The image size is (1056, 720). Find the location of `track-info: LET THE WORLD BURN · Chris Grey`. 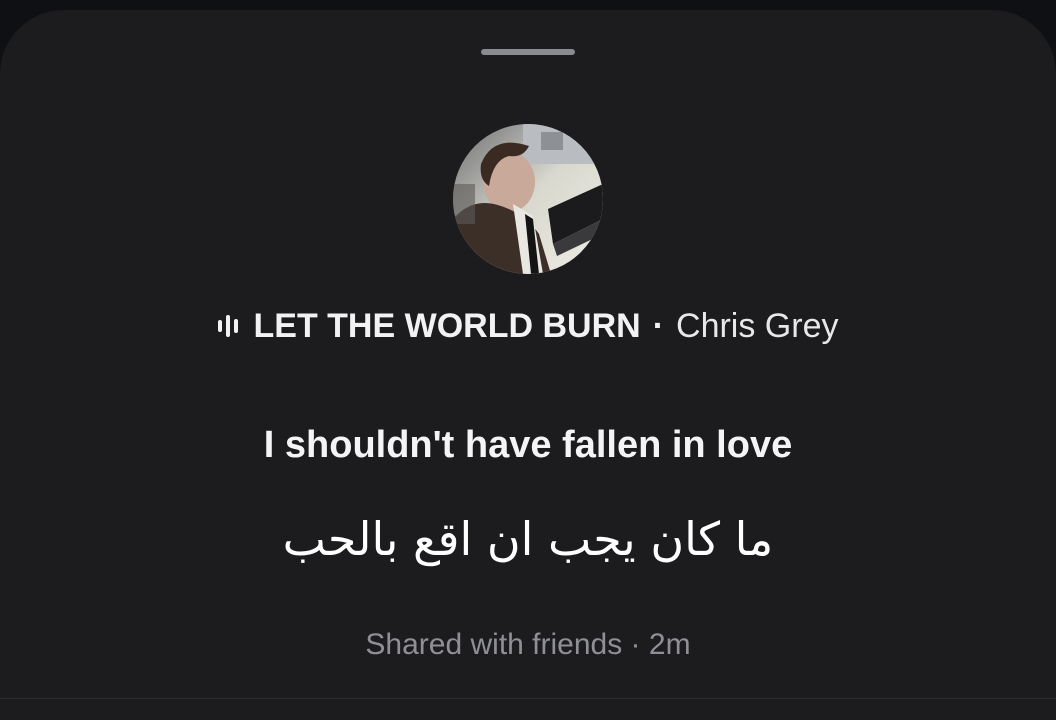

track-info: LET THE WORLD BURN · Chris Grey is located at coordinates (528, 326).